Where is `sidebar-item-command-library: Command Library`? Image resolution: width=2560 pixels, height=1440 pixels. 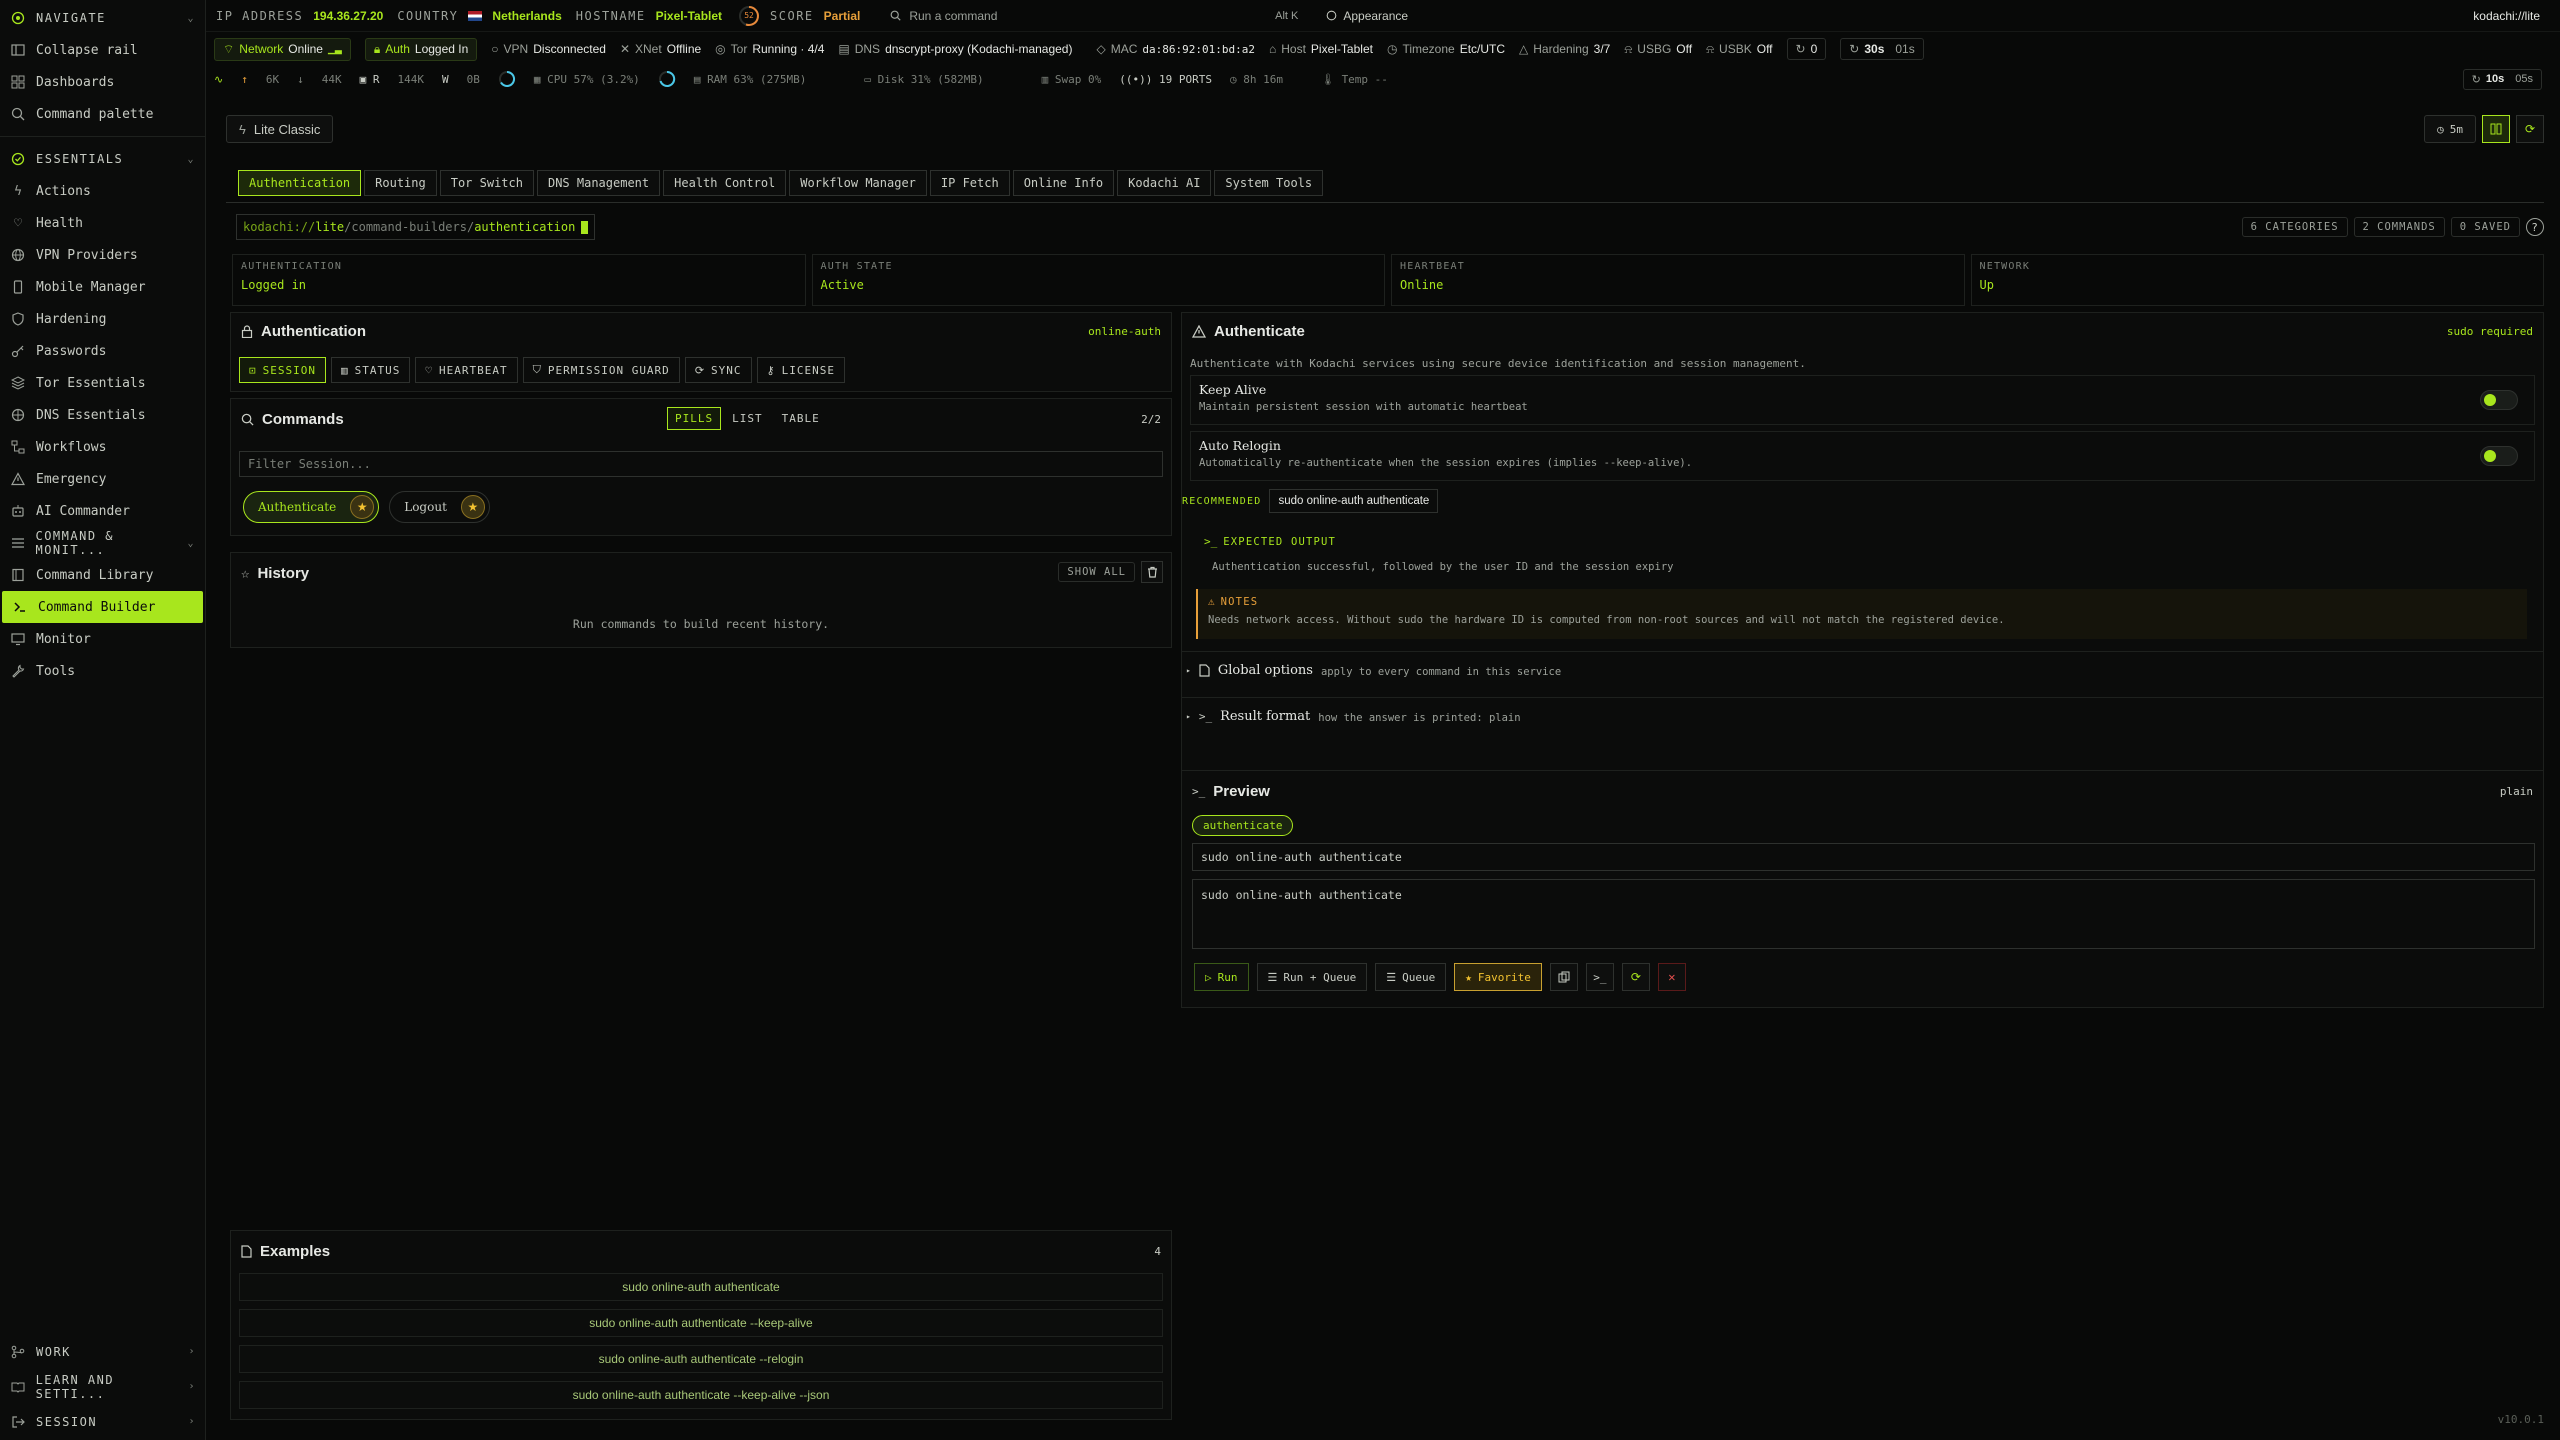 sidebar-item-command-library: Command Library is located at coordinates (102, 575).